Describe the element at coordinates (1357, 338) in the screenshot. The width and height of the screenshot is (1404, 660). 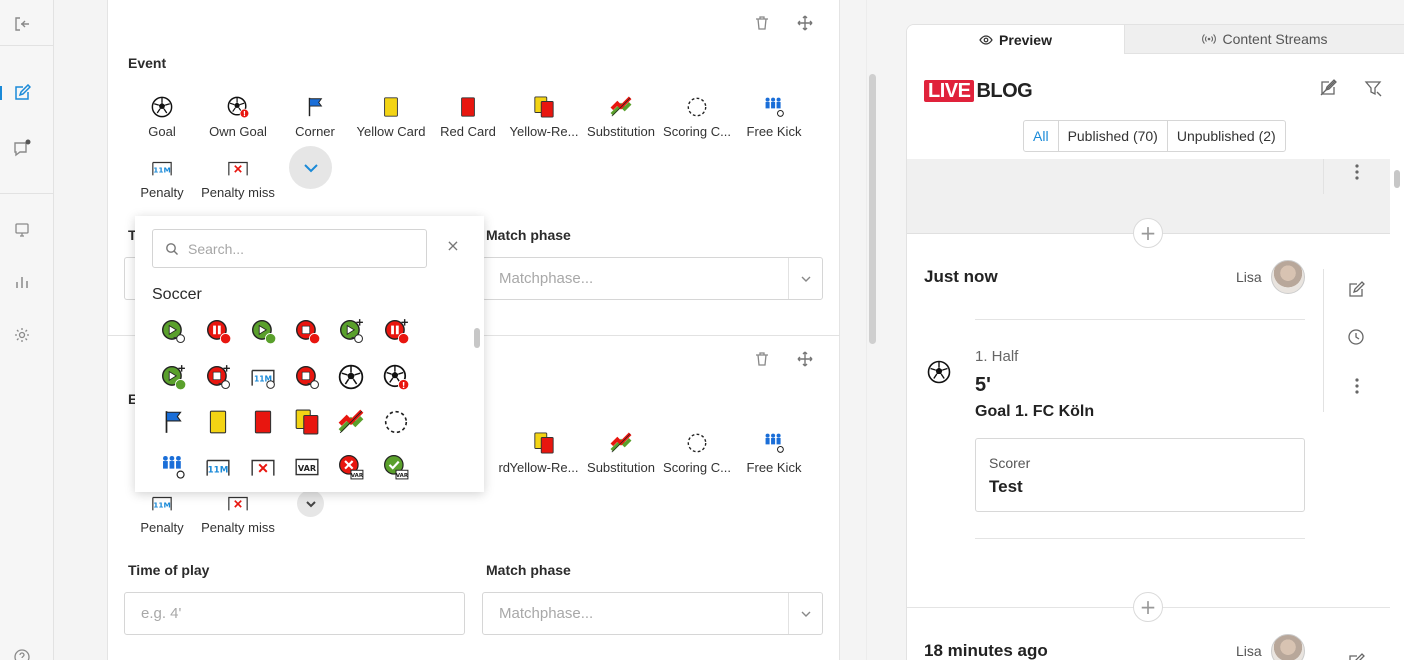
I see `clock-icon` at that location.